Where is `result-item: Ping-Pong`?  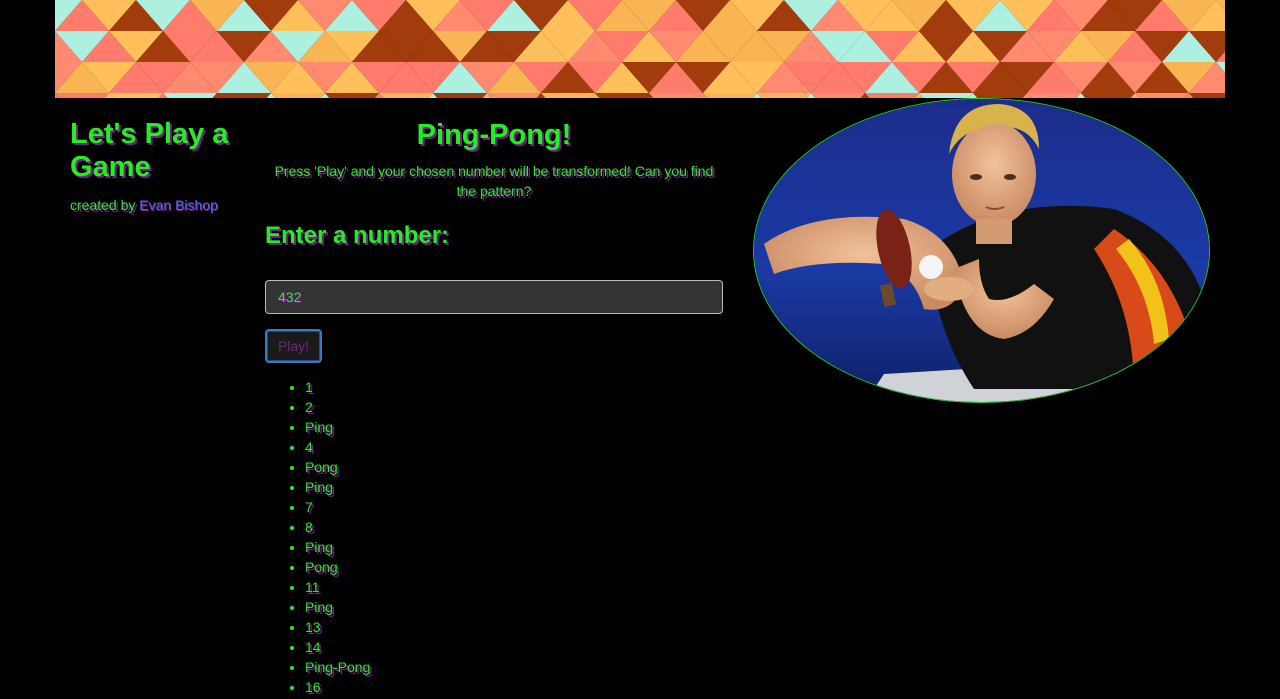 result-item: Ping-Pong is located at coordinates (514, 667).